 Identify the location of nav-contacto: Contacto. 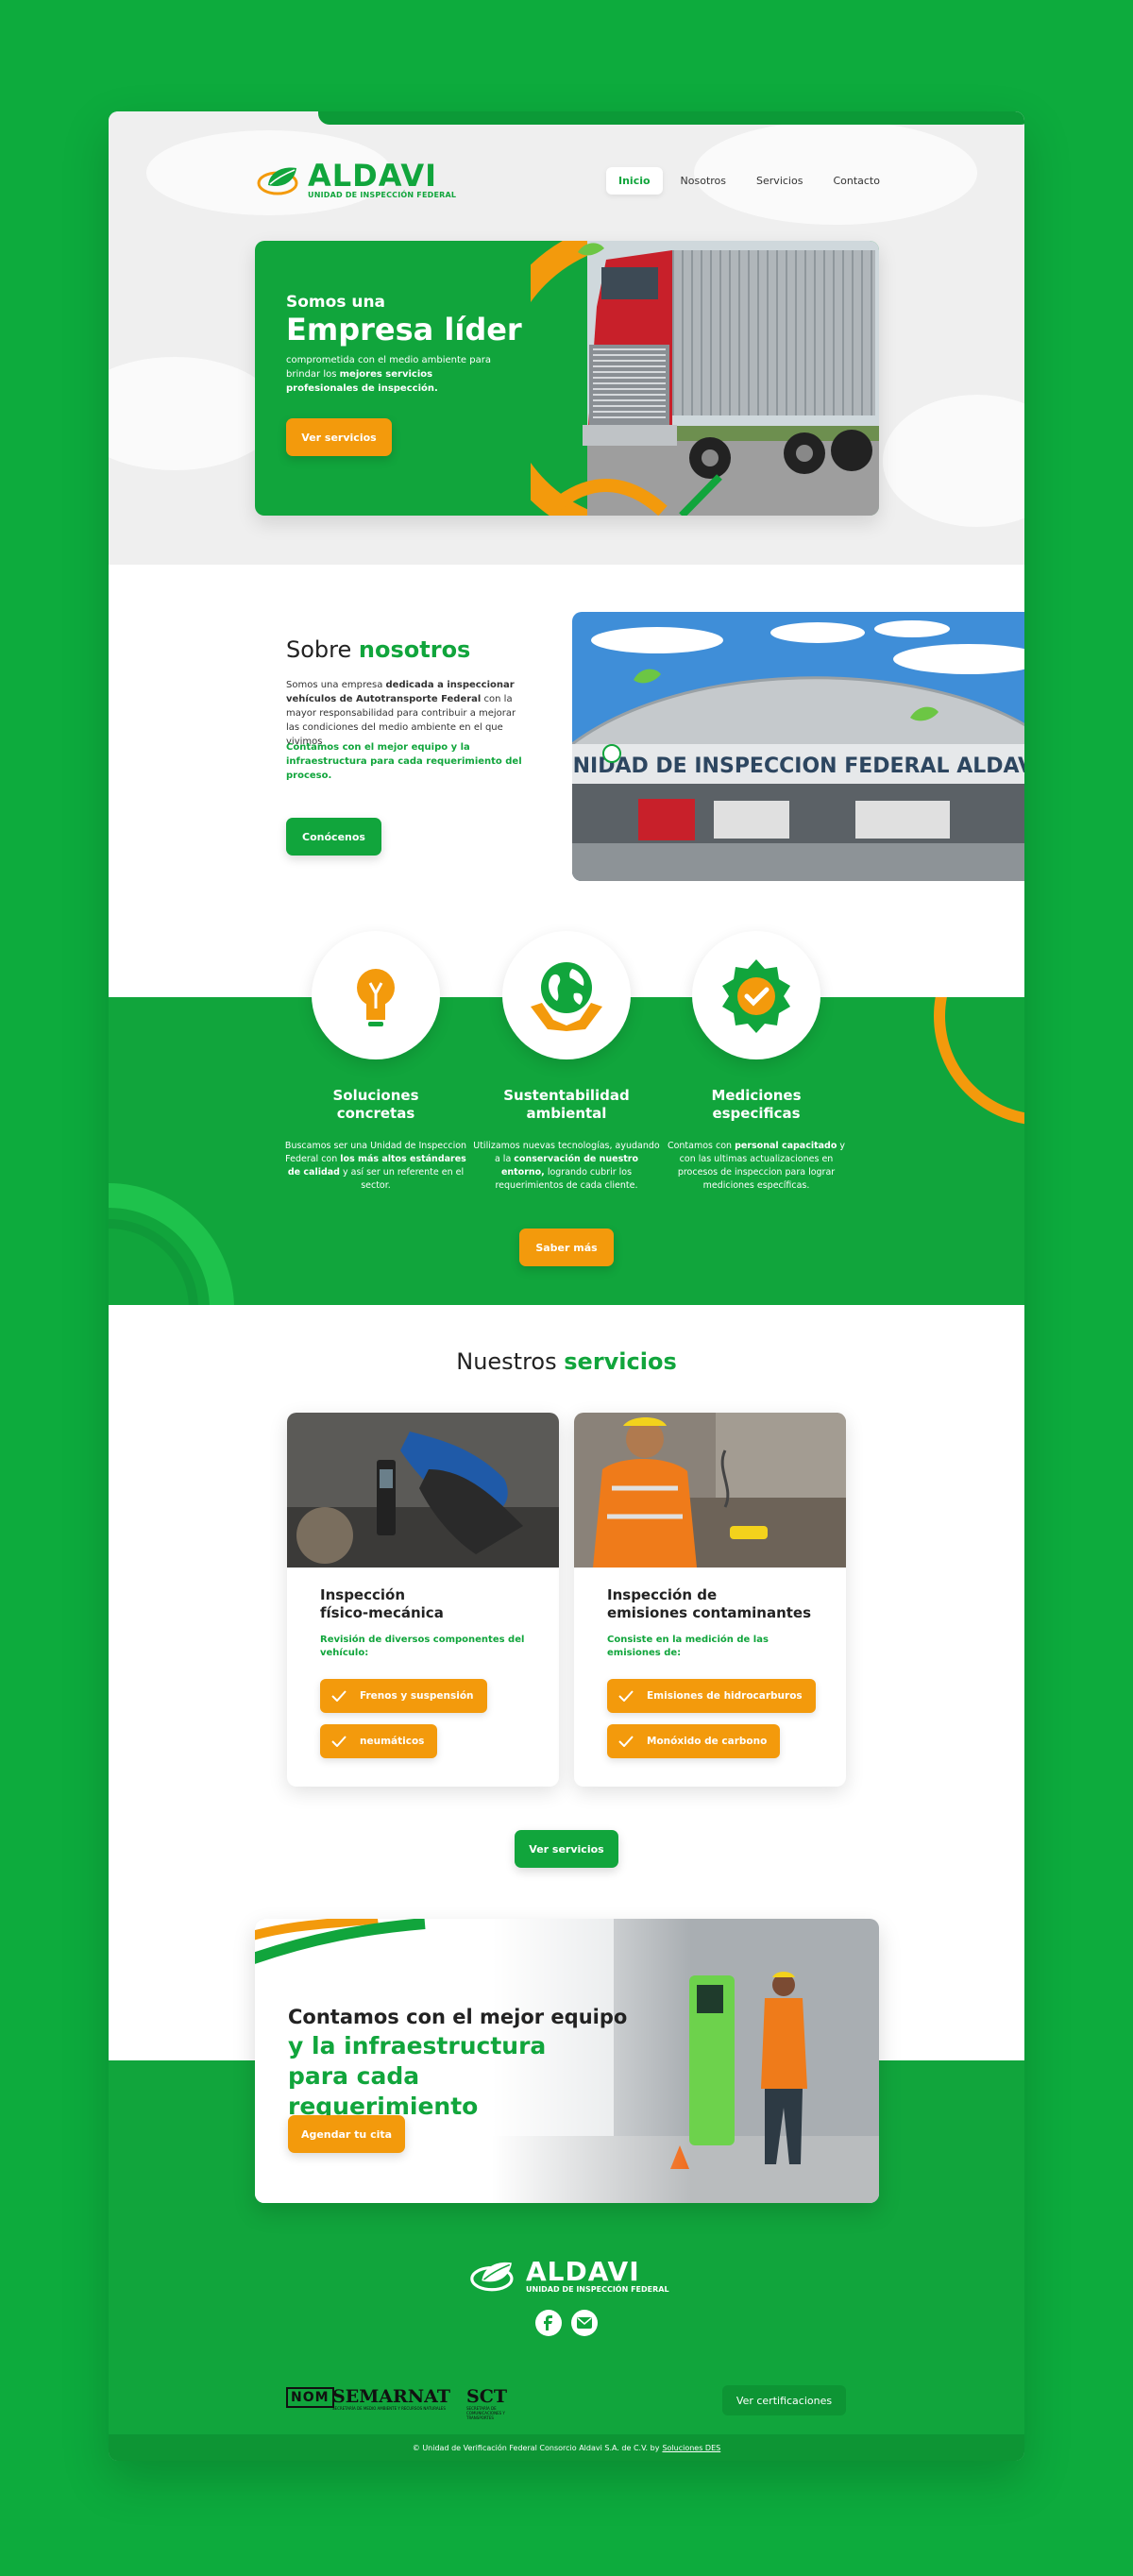
(856, 181).